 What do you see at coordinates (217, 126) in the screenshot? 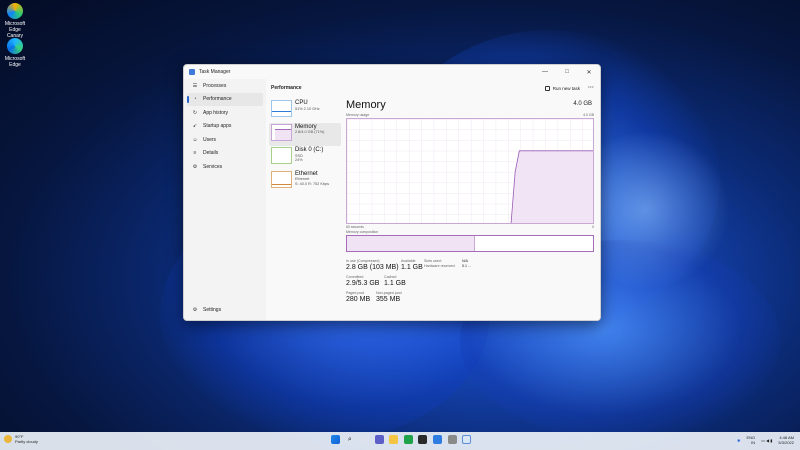
I see `sidebar-item-label: Startup apps` at bounding box center [217, 126].